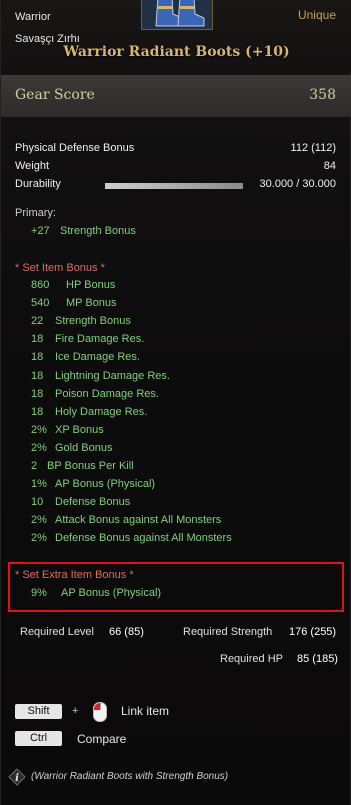 This screenshot has width=351, height=805. I want to click on required-strength-value: 176 (255), so click(313, 632).